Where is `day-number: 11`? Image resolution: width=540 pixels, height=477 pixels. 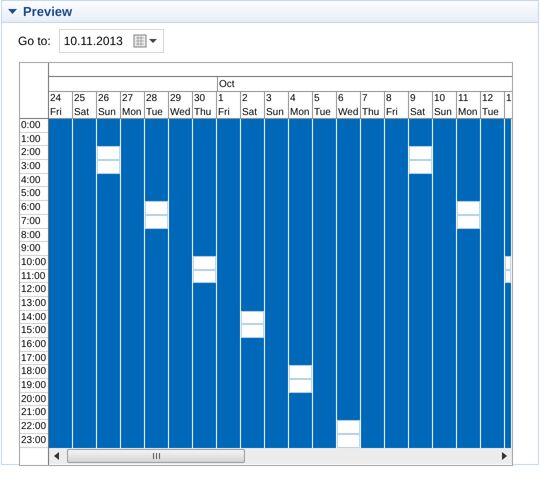 day-number: 11 is located at coordinates (469, 99).